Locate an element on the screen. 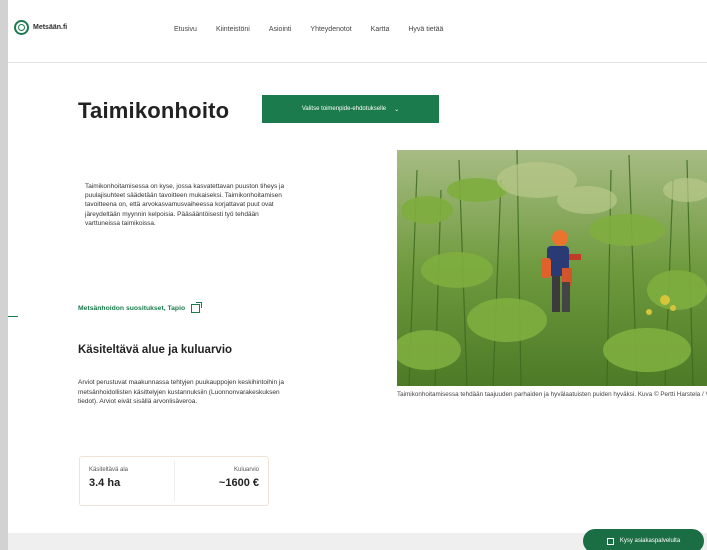 The height and width of the screenshot is (550, 707). customer-service-button: Kysy asiakaspalvelulta is located at coordinates (643, 539).